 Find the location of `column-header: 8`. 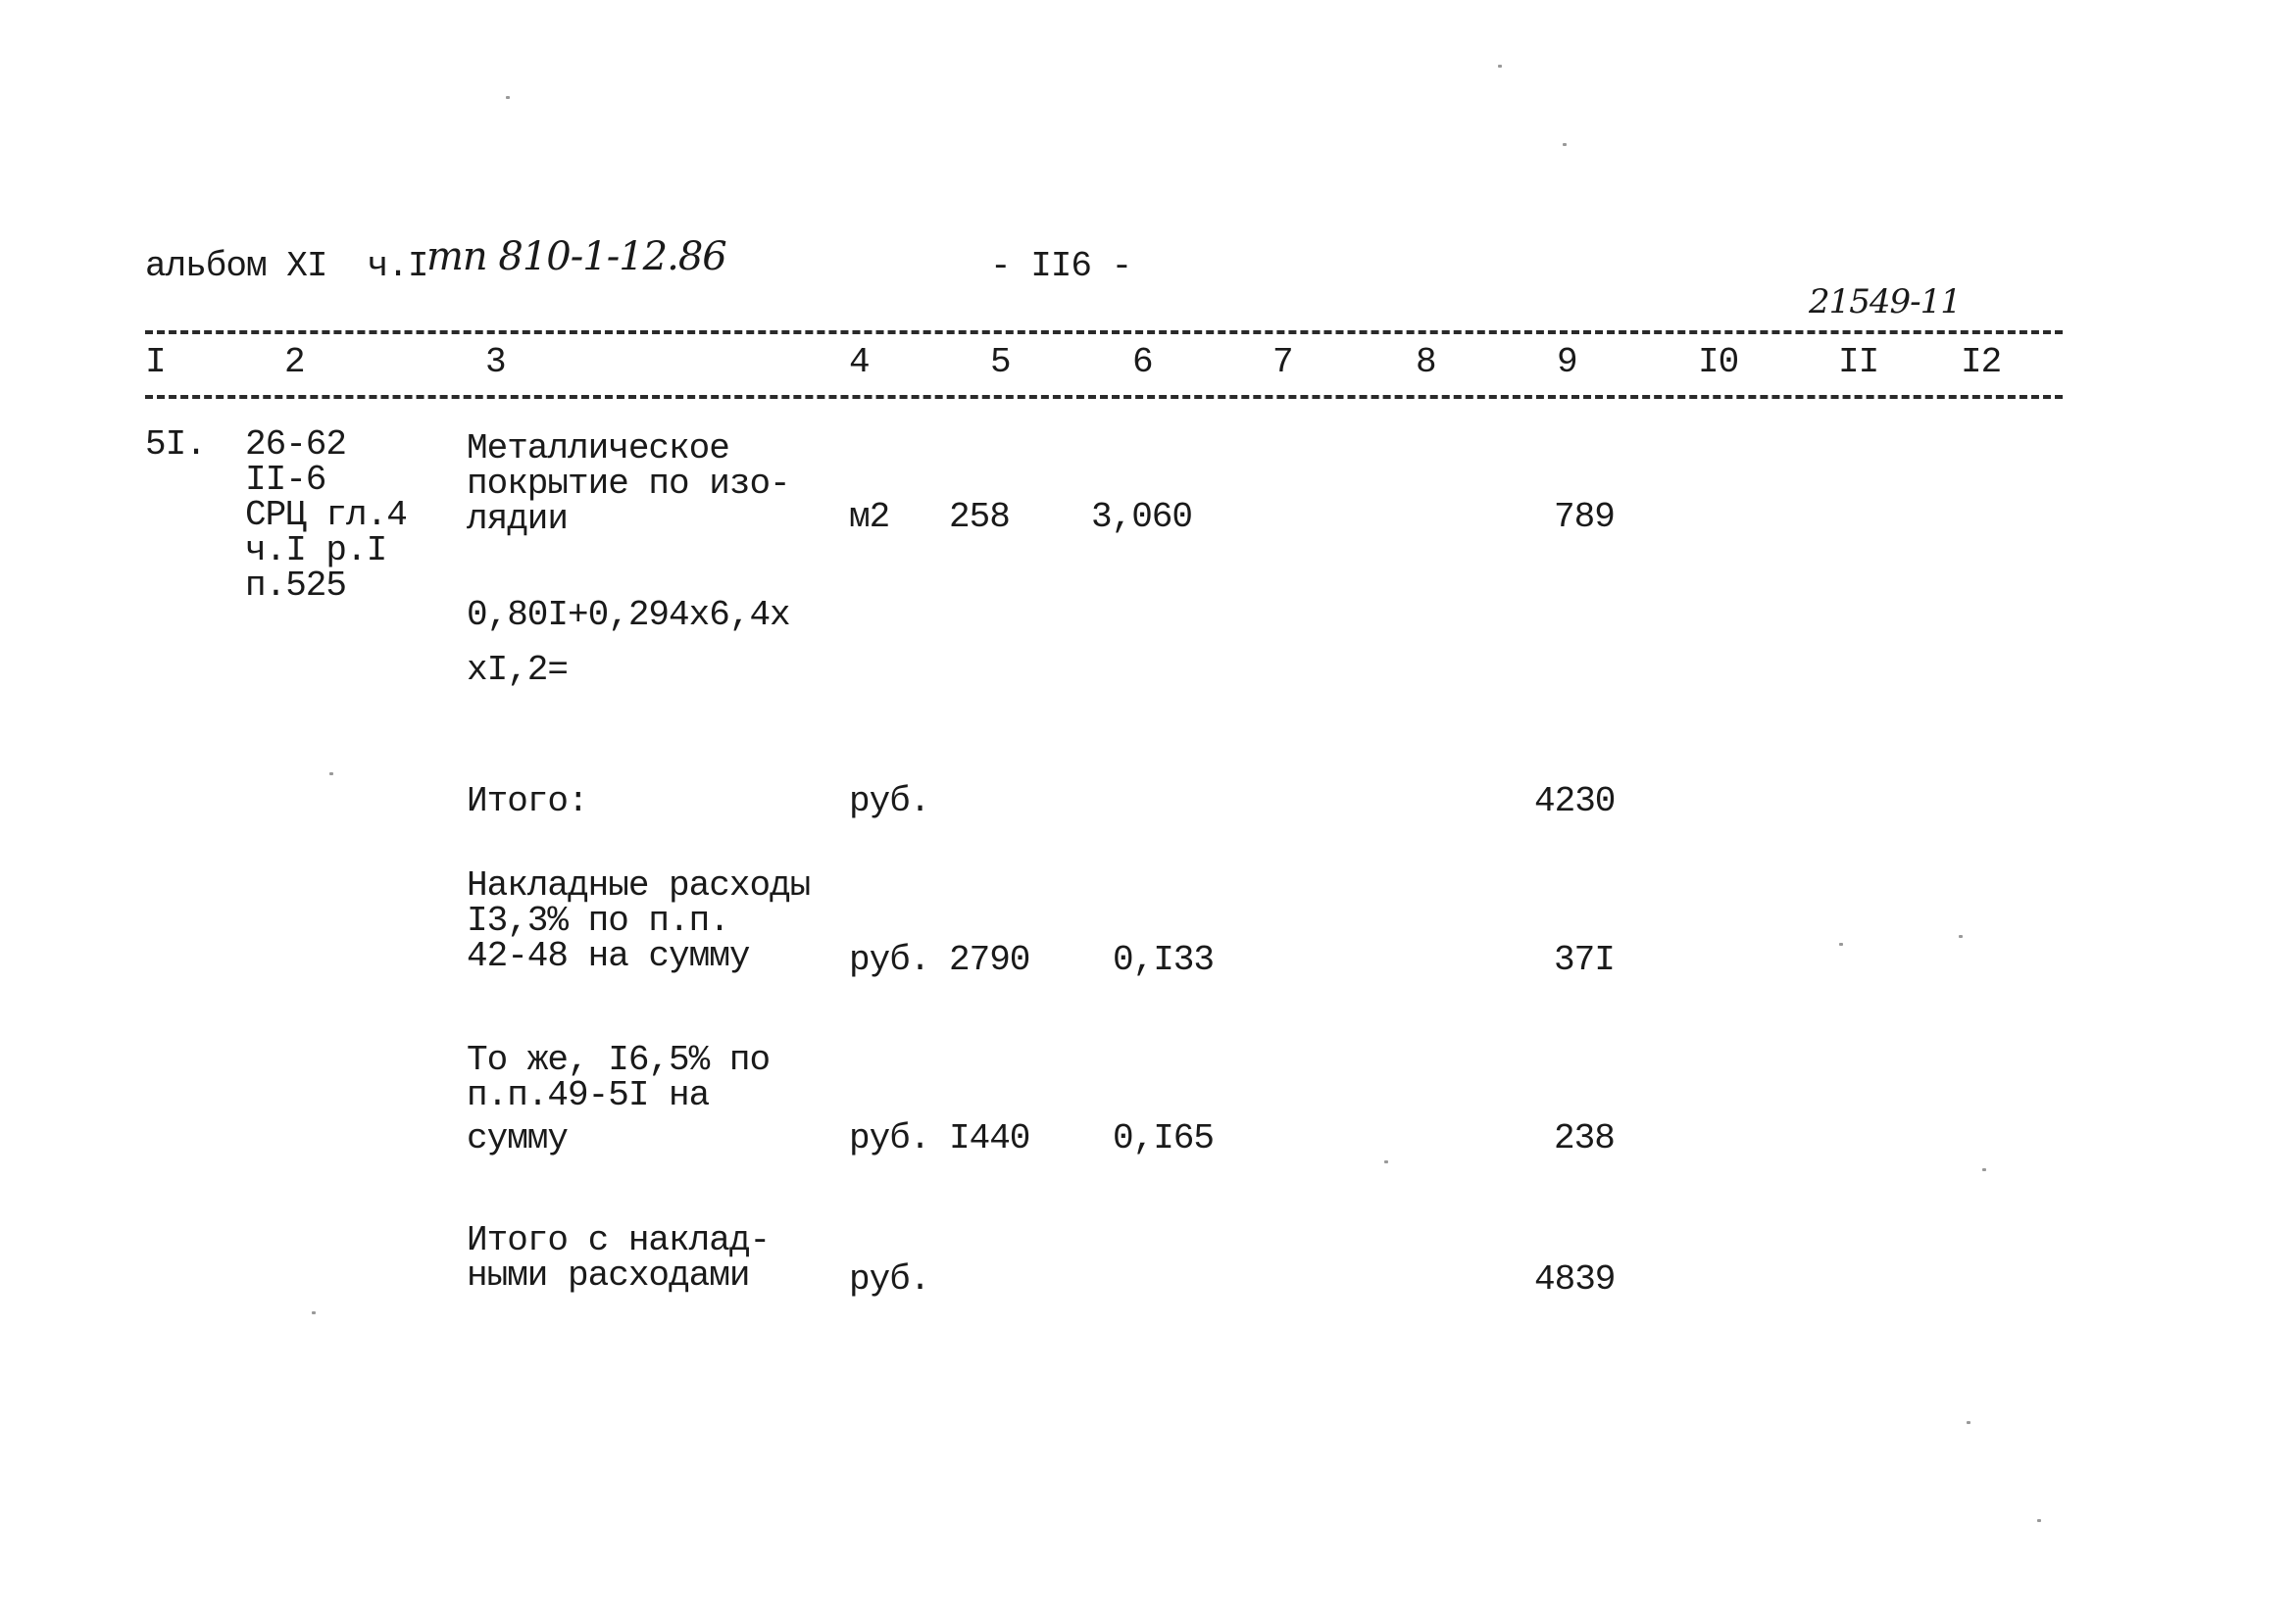

column-header: 8 is located at coordinates (1426, 362).